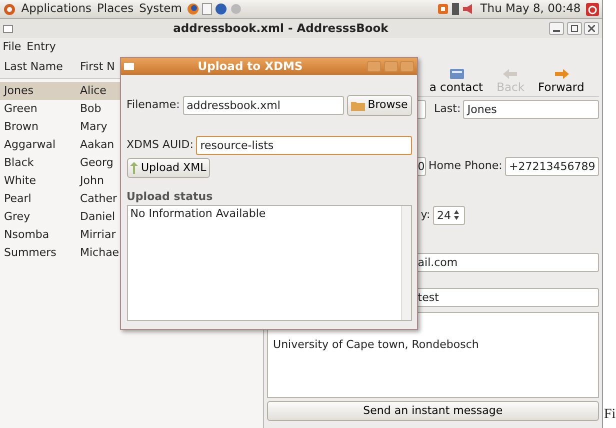  What do you see at coordinates (531, 109) in the screenshot?
I see `last-name-field: Jones` at bounding box center [531, 109].